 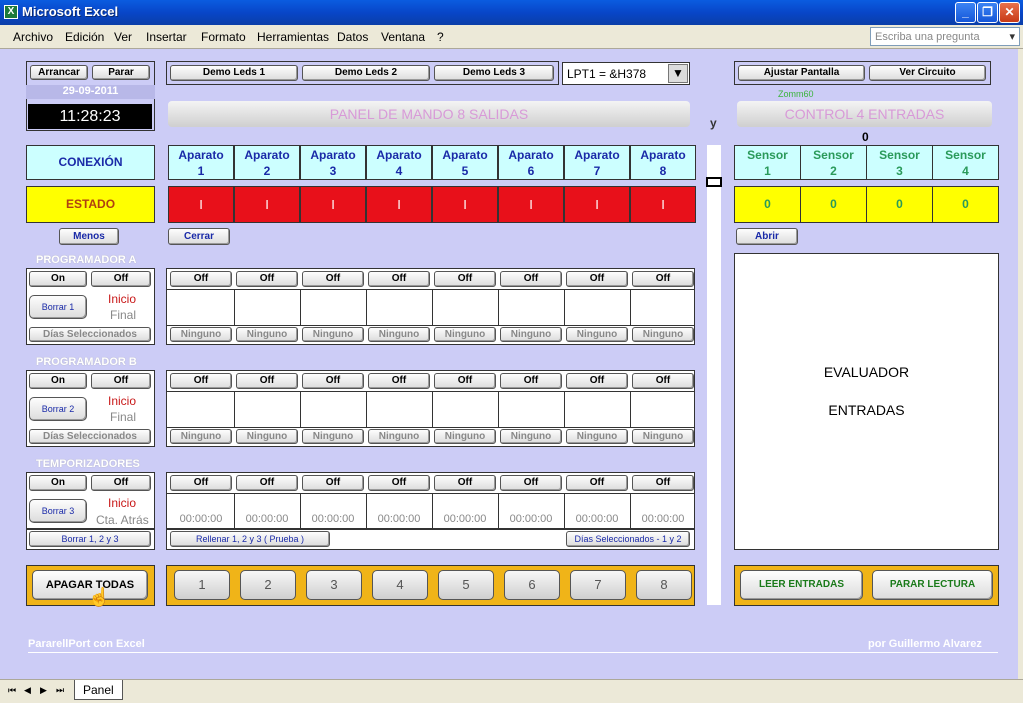 What do you see at coordinates (267, 381) in the screenshot?
I see `prog_b-off-2: Off` at bounding box center [267, 381].